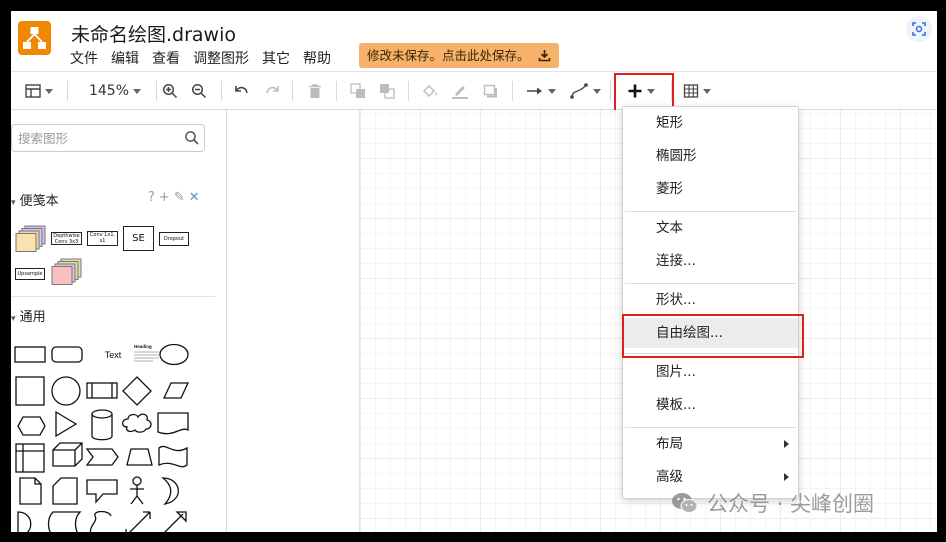 Image resolution: width=946 pixels, height=542 pixels. I want to click on tape-shape, so click(173, 456).